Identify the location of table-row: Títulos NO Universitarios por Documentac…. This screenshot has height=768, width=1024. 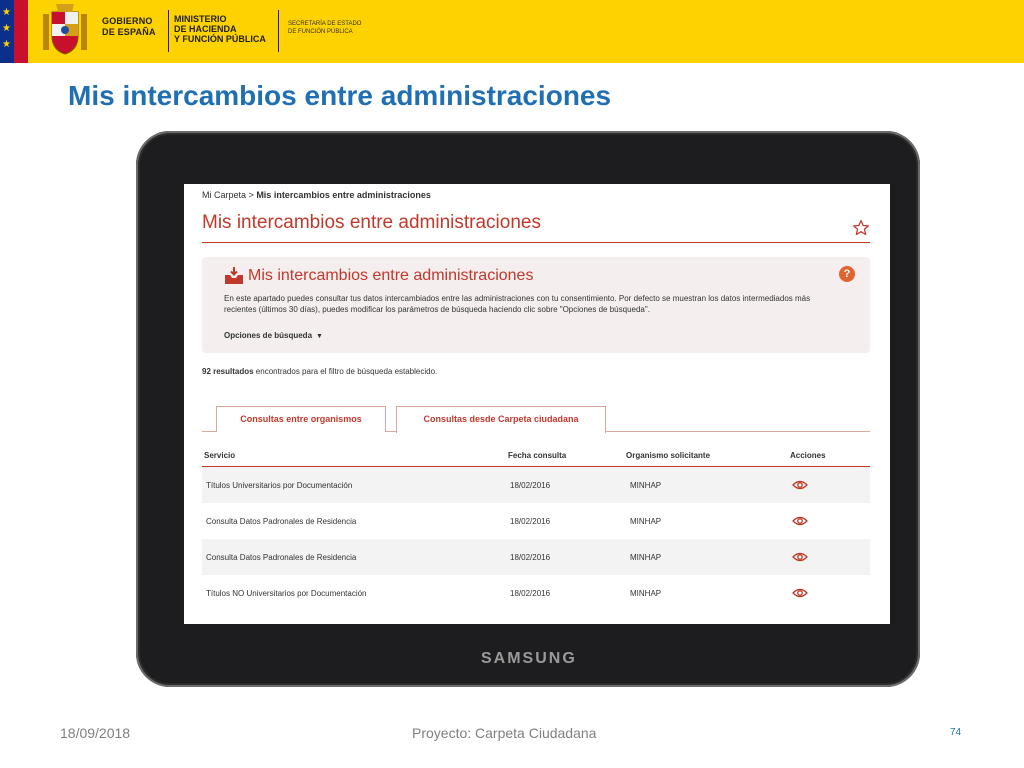
(536, 593).